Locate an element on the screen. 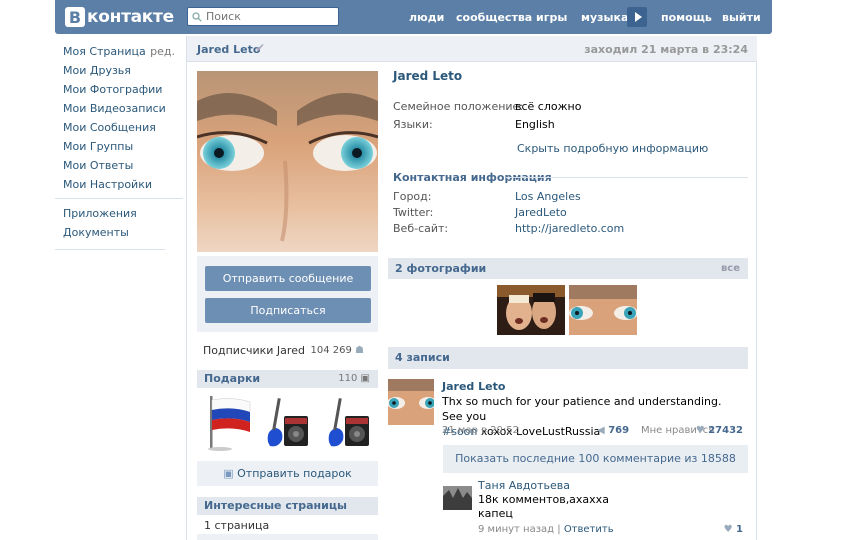 Image resolution: width=858 pixels, height=540 pixels. sidebar-item-apps: Приложения is located at coordinates (123, 213).